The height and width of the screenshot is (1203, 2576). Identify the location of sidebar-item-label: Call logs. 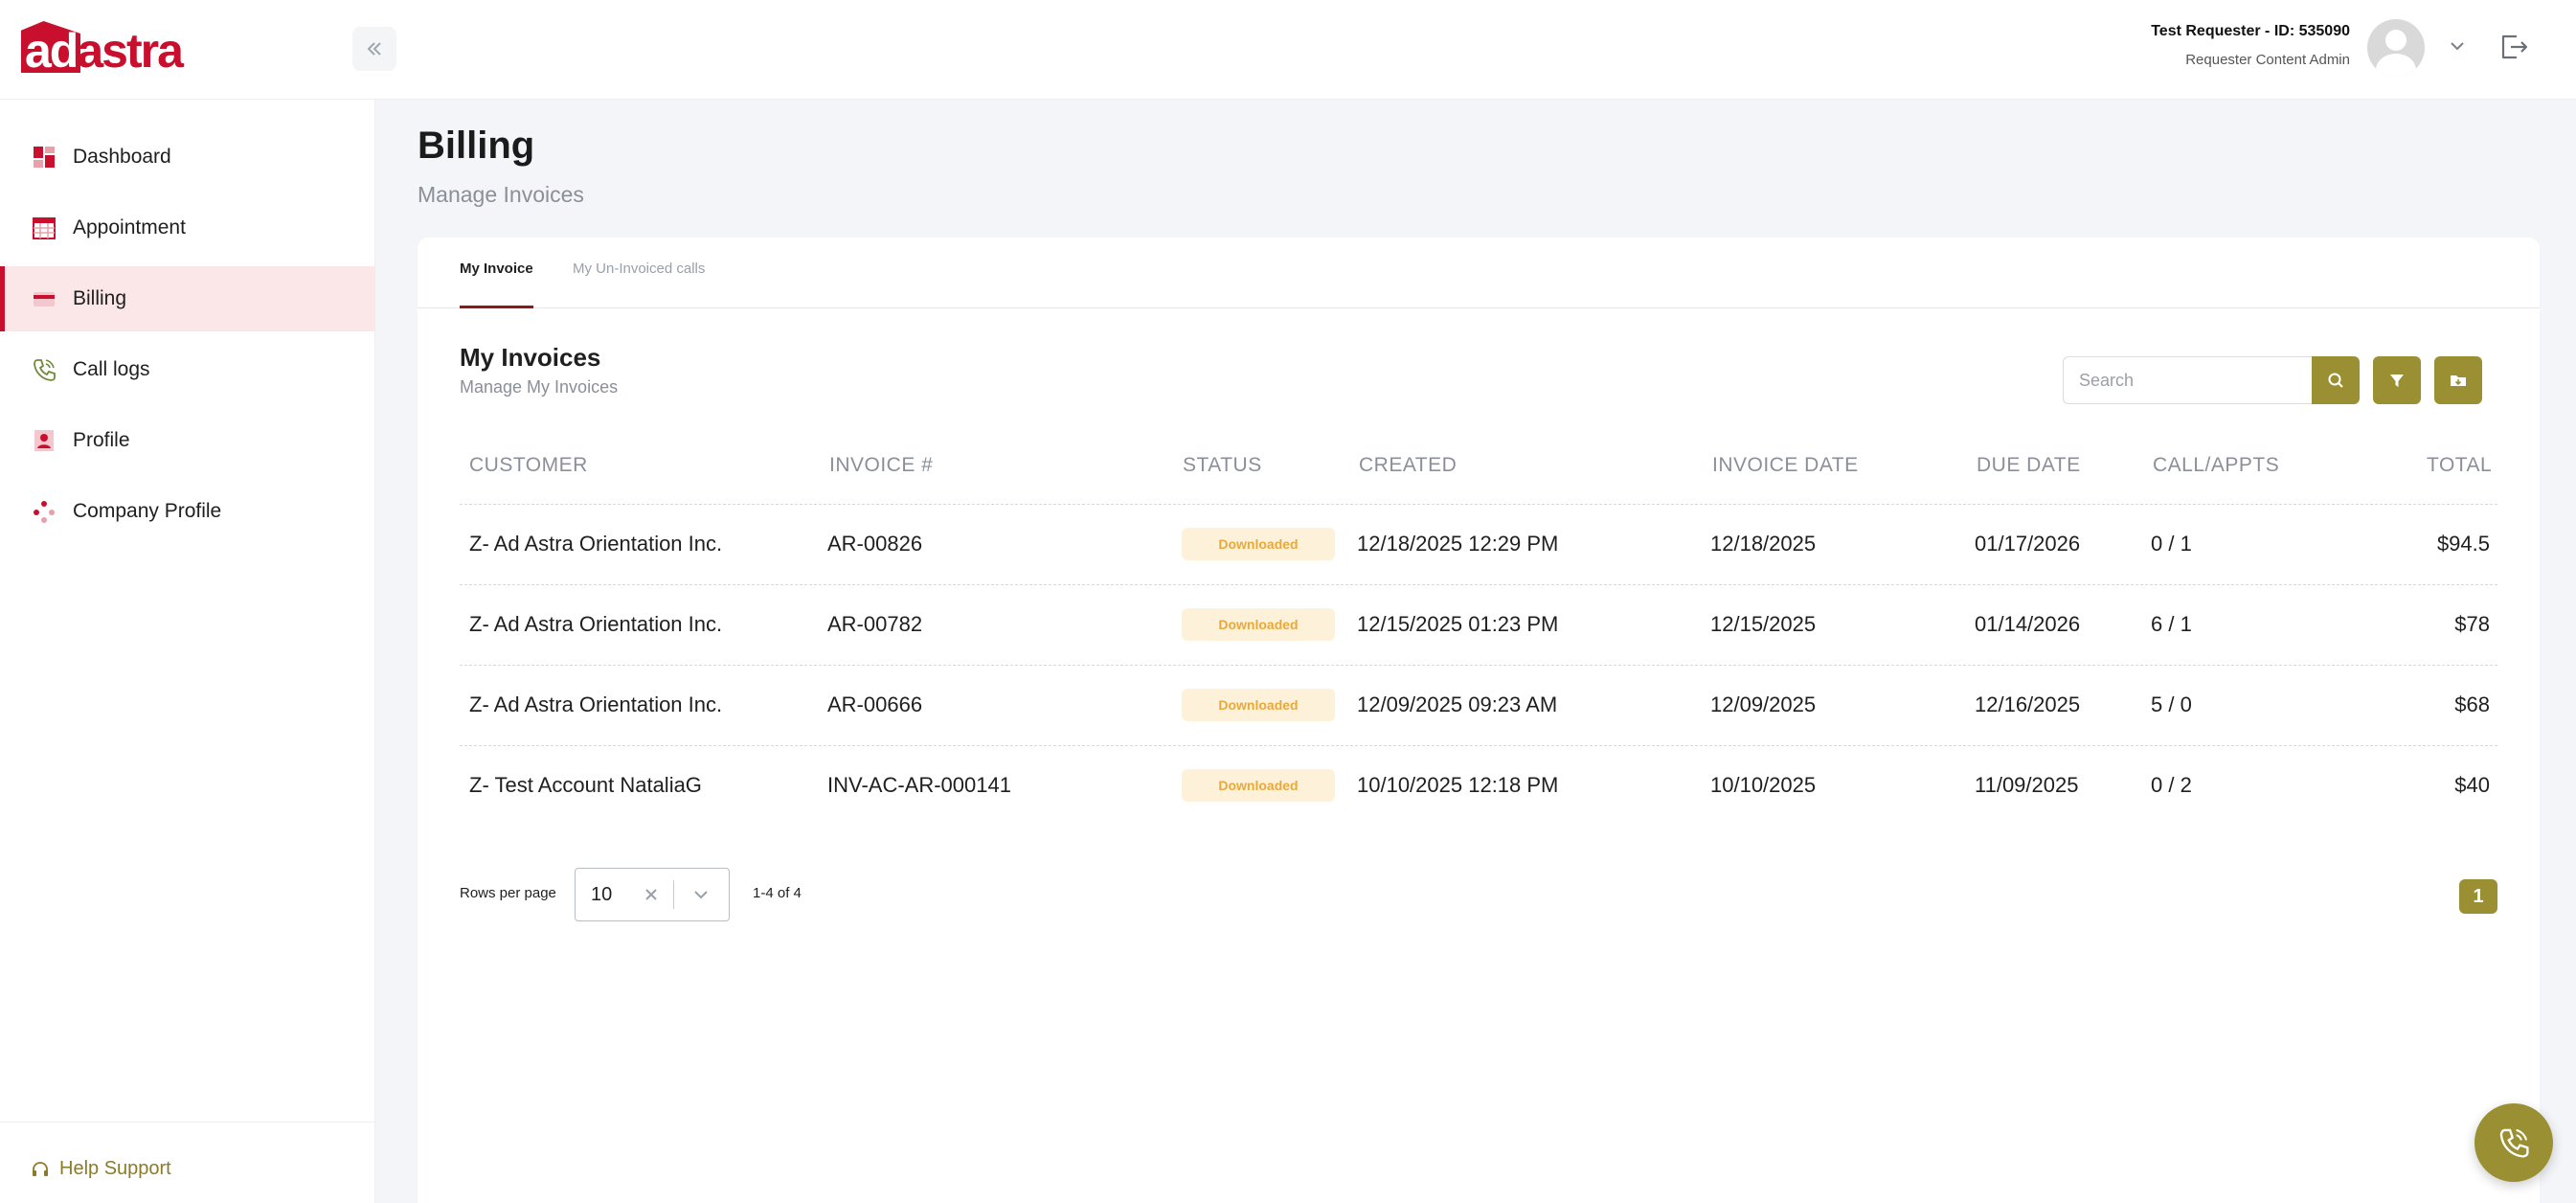
(111, 369).